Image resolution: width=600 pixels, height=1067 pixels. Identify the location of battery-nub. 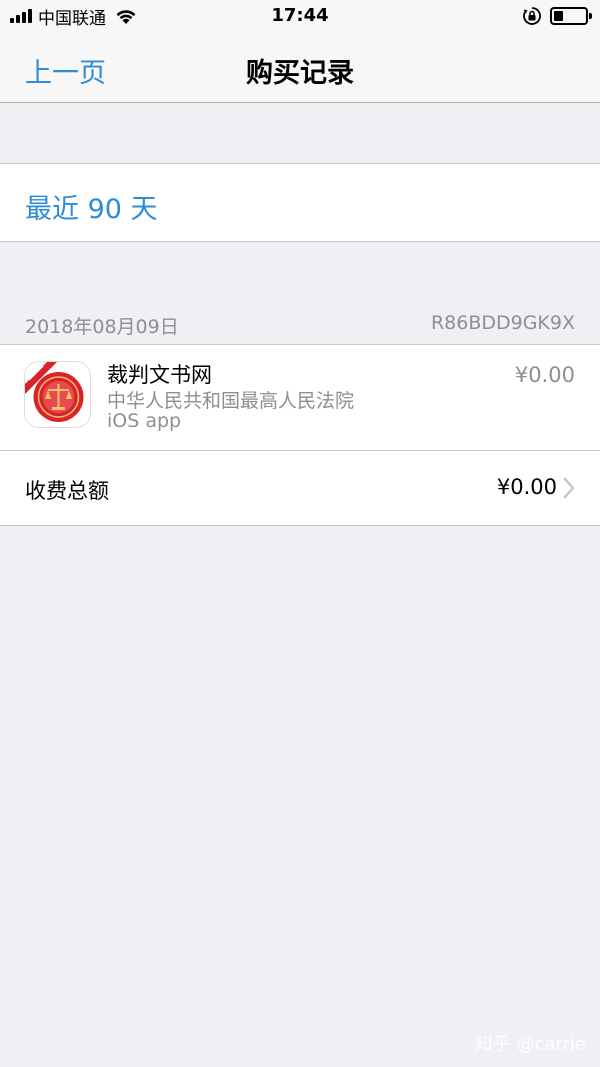
(590, 16).